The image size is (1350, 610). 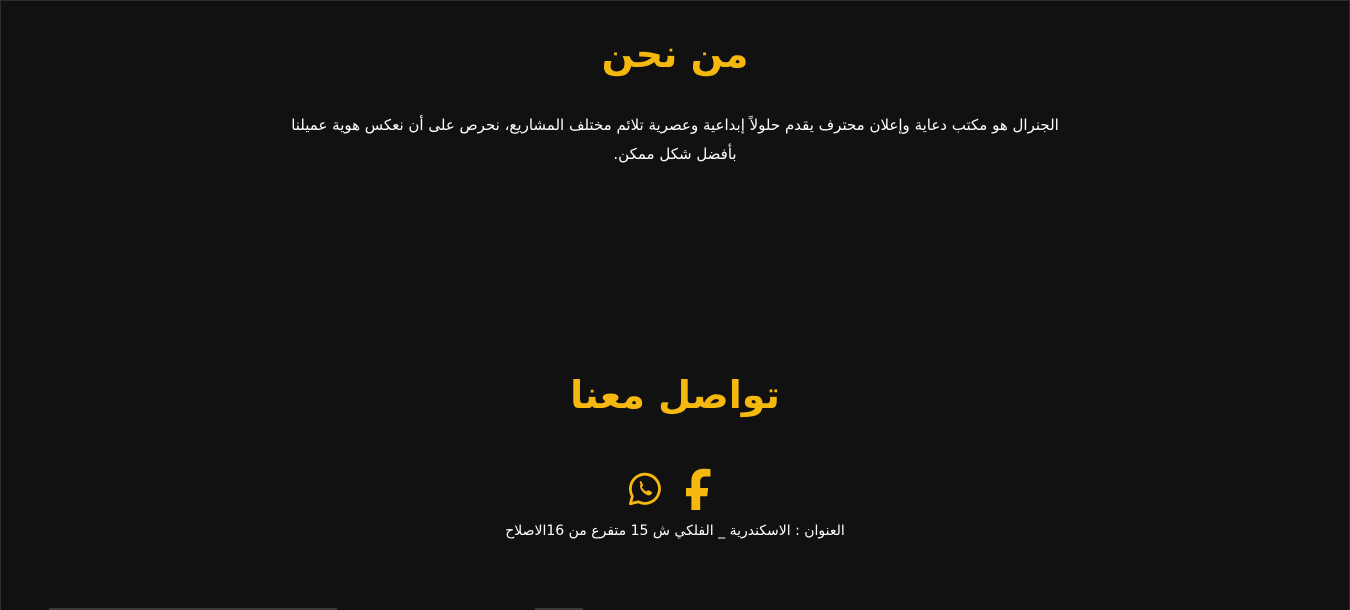 I want to click on whatsapp-icon, so click(x=645, y=489).